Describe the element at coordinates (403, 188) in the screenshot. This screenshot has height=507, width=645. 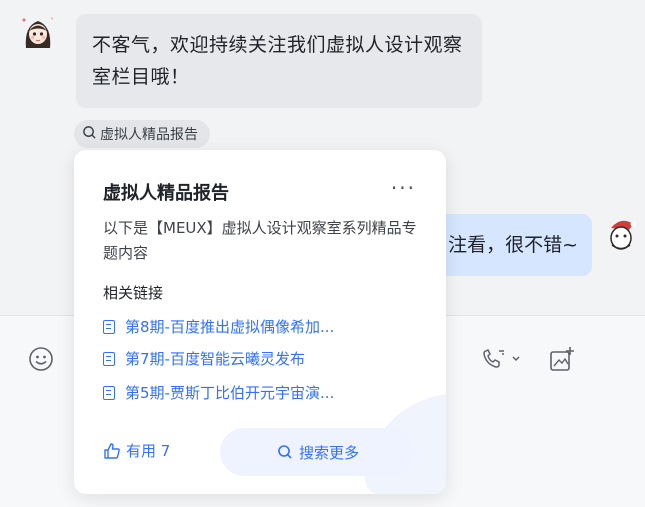
I see `more-options-icon: ···` at that location.